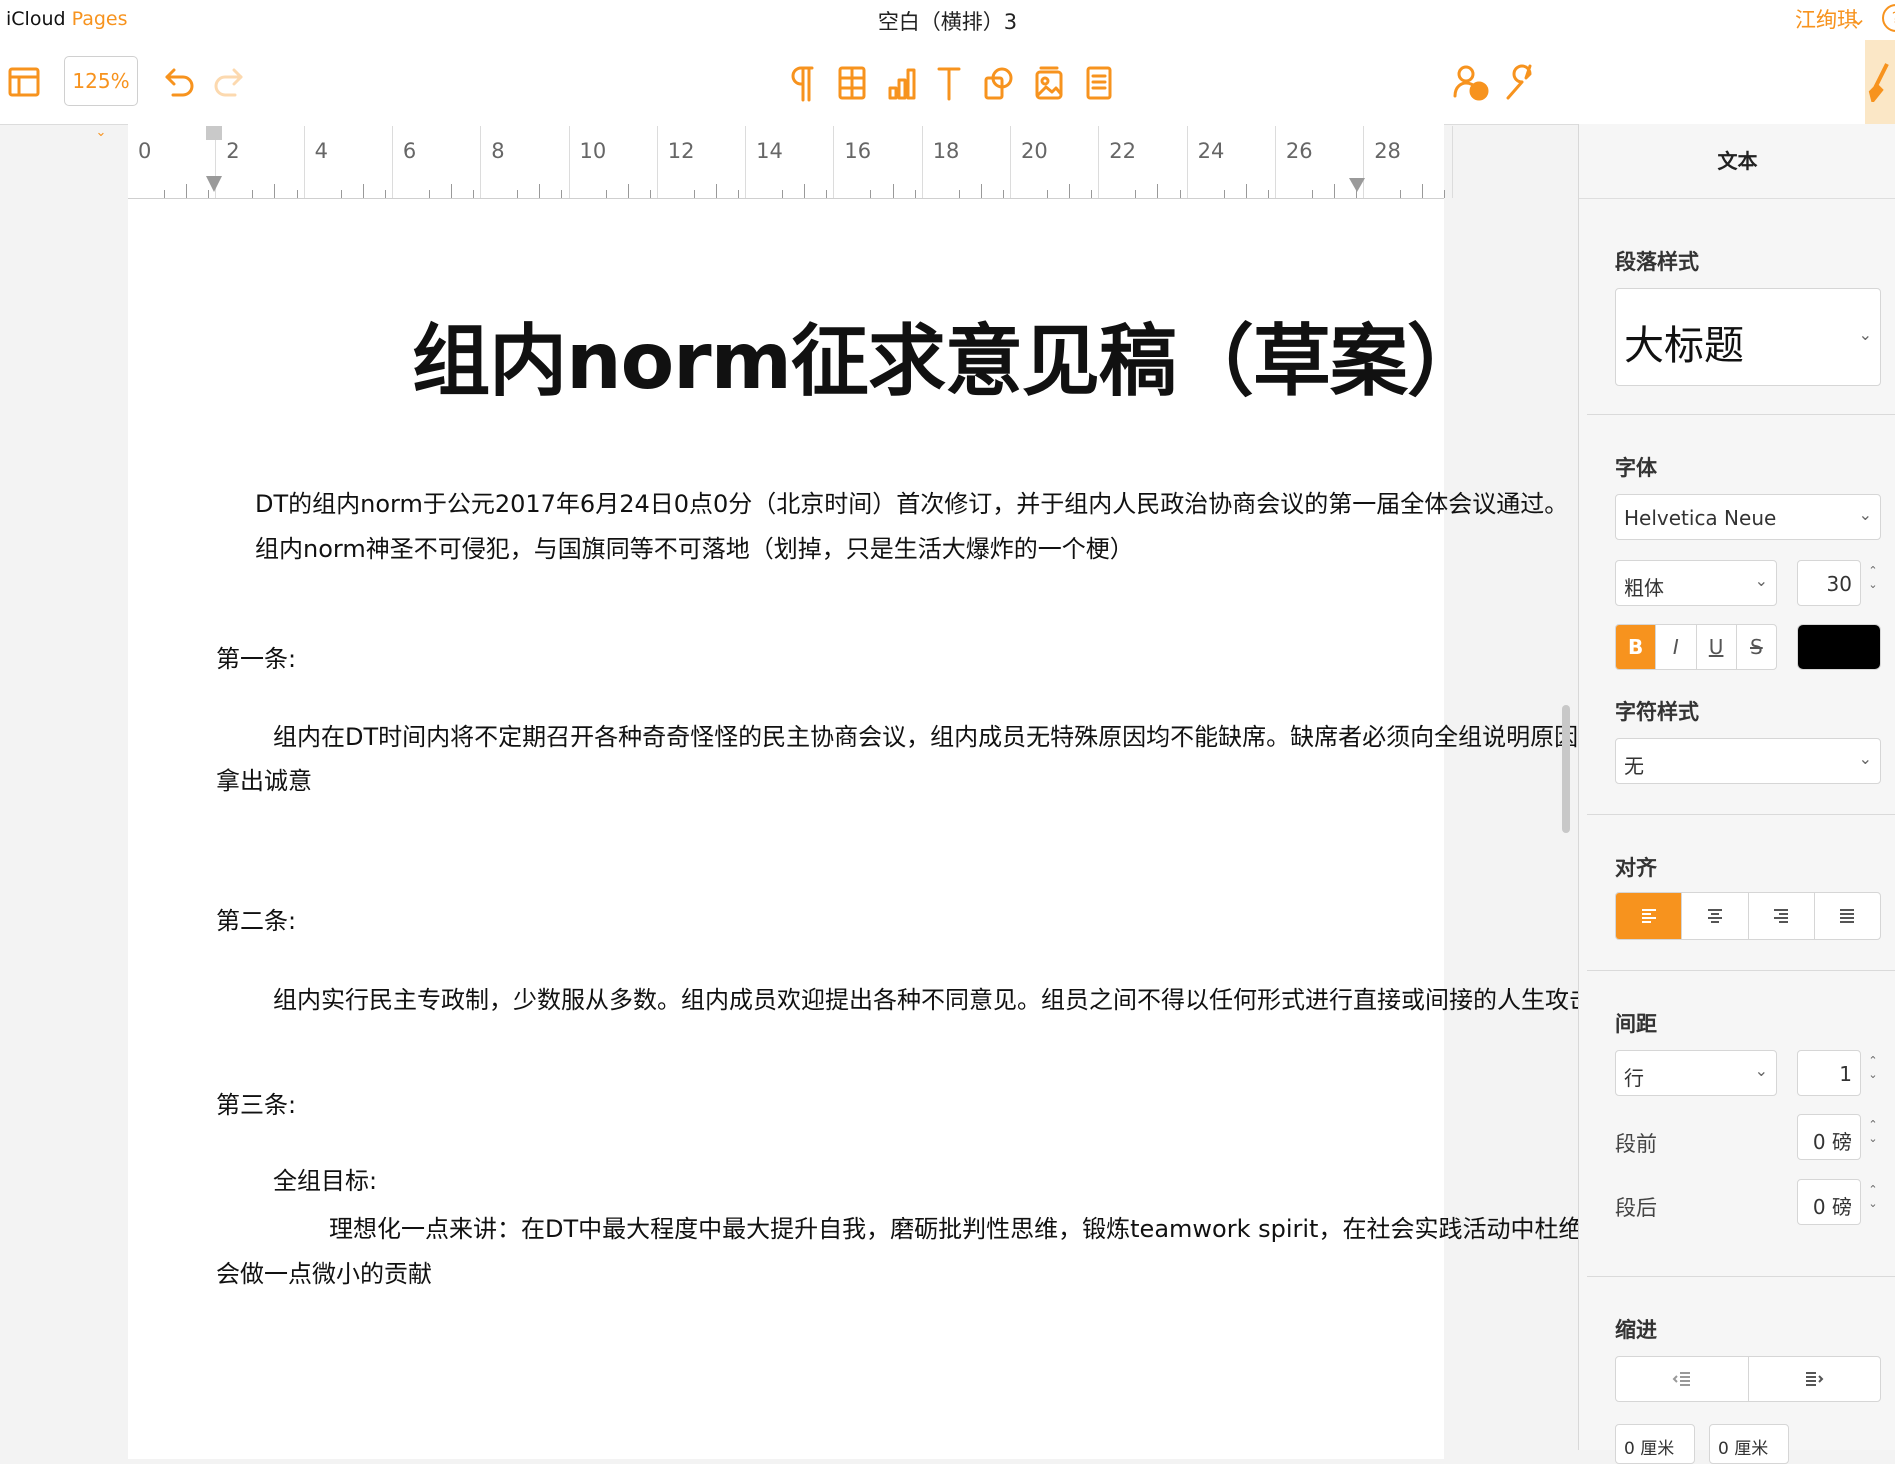  I want to click on toolbar: 125% ⌄, so click(947, 90).